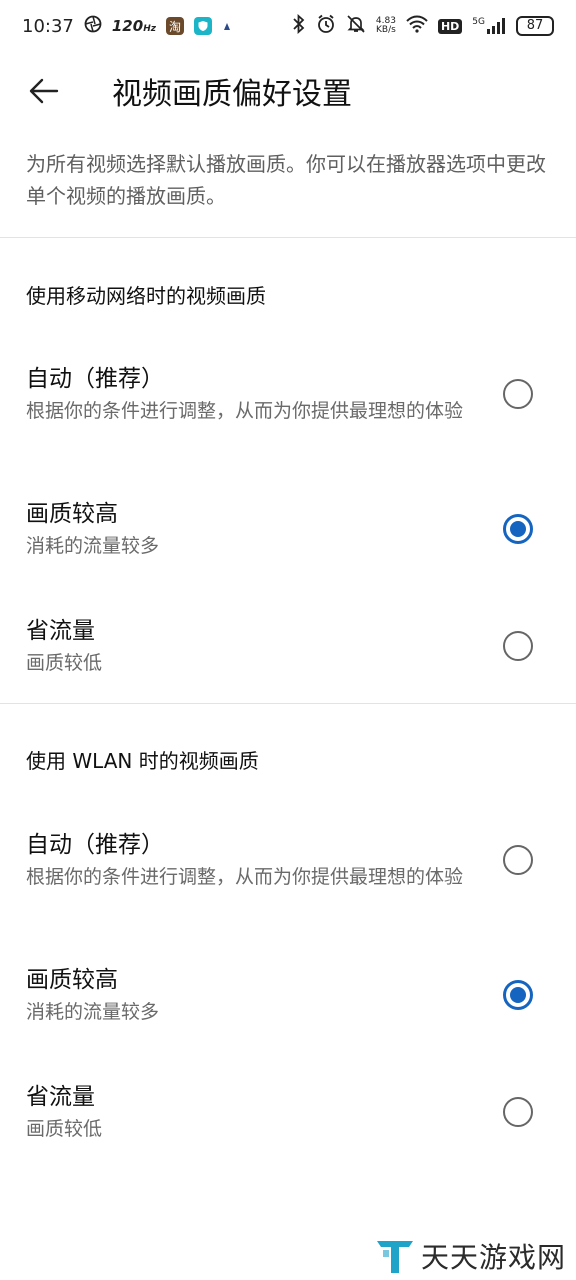 The width and height of the screenshot is (576, 1280). Describe the element at coordinates (518, 1112) in the screenshot. I see `radio-wlan-saver` at that location.